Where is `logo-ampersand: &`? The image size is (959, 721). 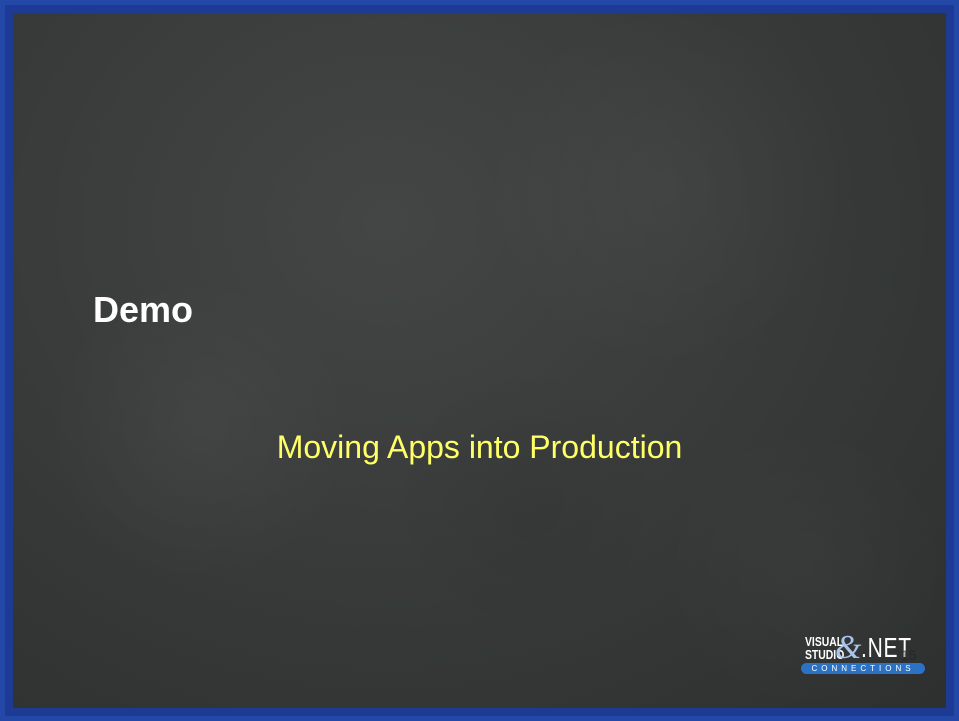 logo-ampersand: & is located at coordinates (848, 647).